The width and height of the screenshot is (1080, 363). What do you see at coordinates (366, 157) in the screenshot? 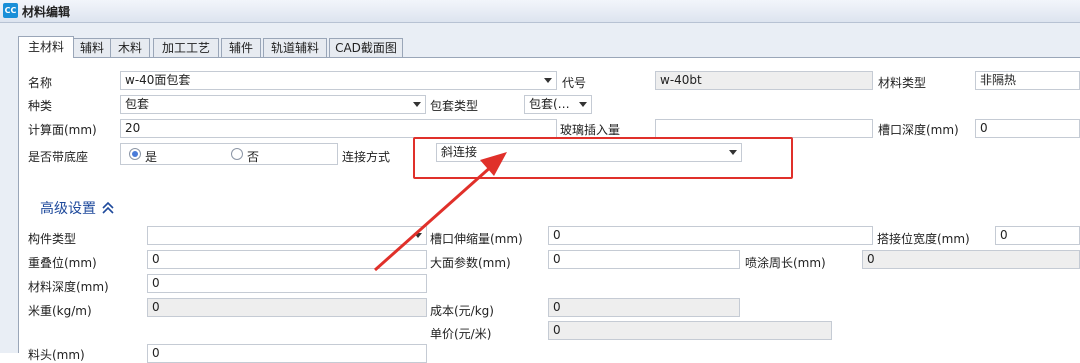
I see `connection-label: 连接方式` at bounding box center [366, 157].